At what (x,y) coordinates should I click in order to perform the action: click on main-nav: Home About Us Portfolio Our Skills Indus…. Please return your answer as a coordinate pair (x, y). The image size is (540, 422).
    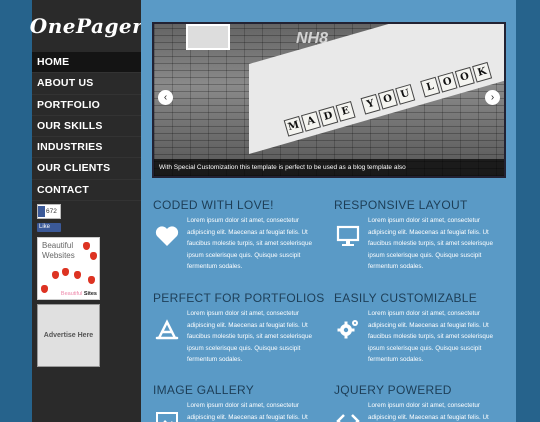
    Looking at the image, I should click on (86, 127).